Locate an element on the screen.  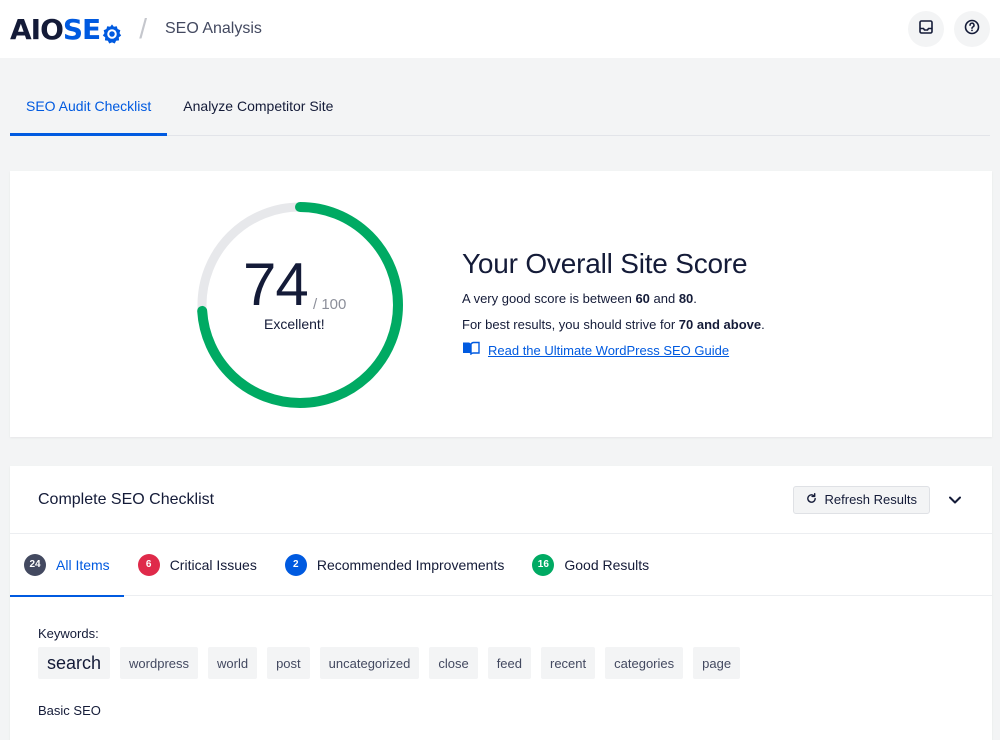
count-badge: 2 is located at coordinates (295, 564).